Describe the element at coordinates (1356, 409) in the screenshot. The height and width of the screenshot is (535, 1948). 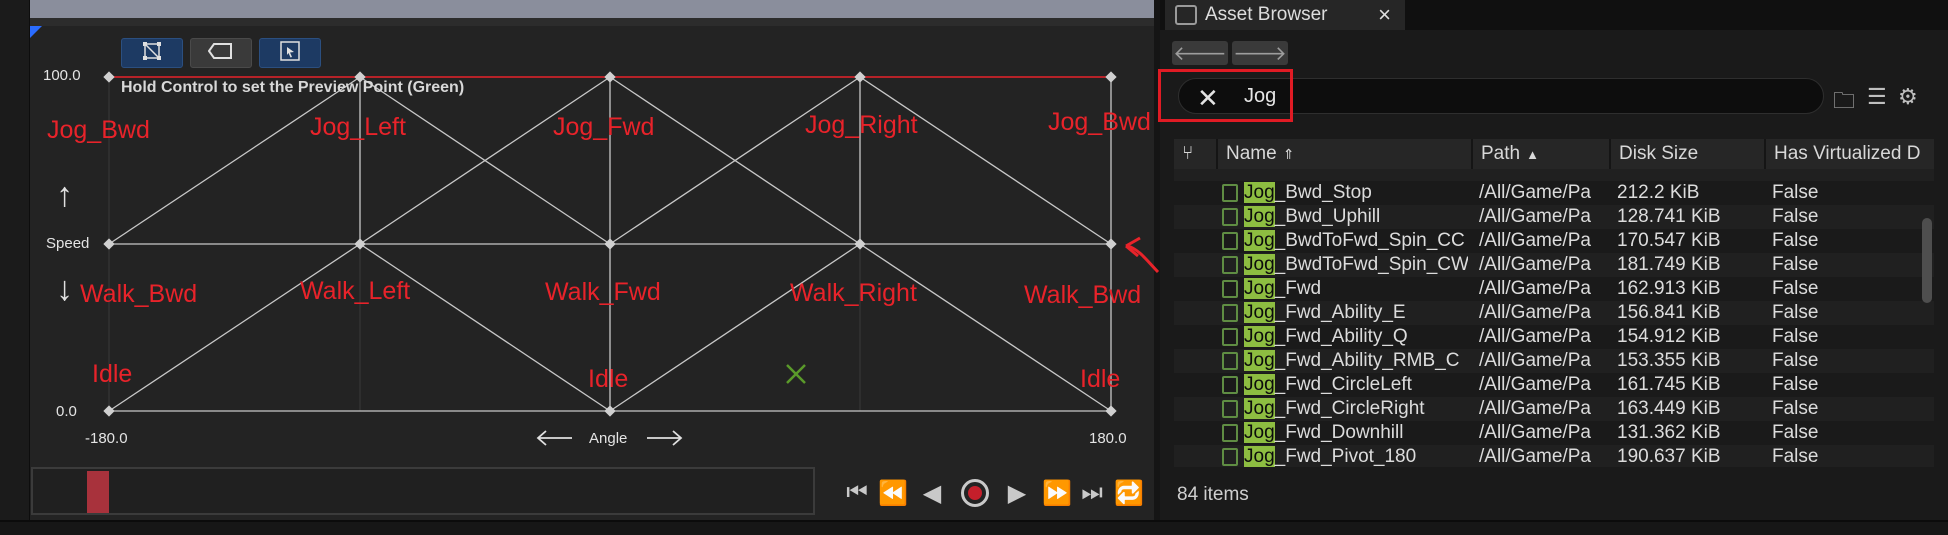
I see `asset-name: Jog_Fwd_CircleRight` at that location.